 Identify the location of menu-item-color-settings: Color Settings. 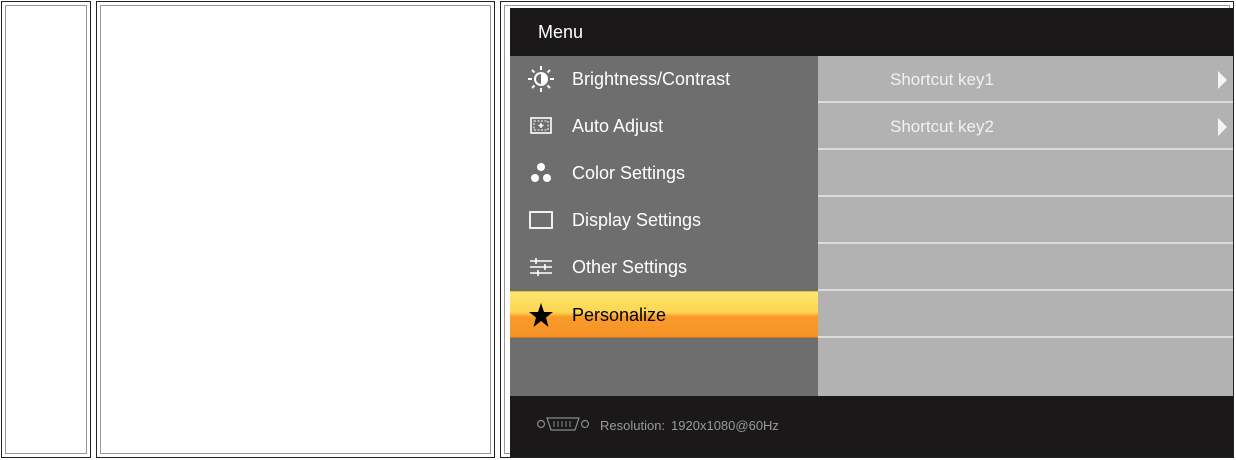
(664, 173).